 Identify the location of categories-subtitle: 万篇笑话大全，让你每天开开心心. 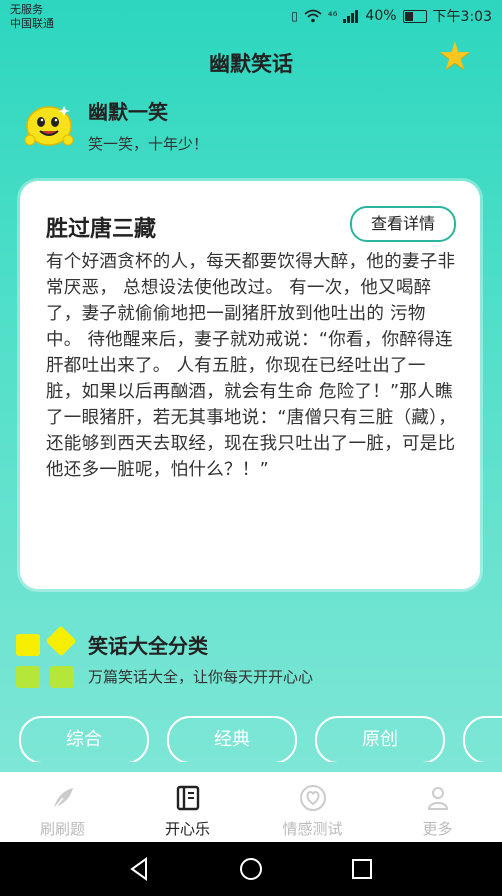
(201, 677).